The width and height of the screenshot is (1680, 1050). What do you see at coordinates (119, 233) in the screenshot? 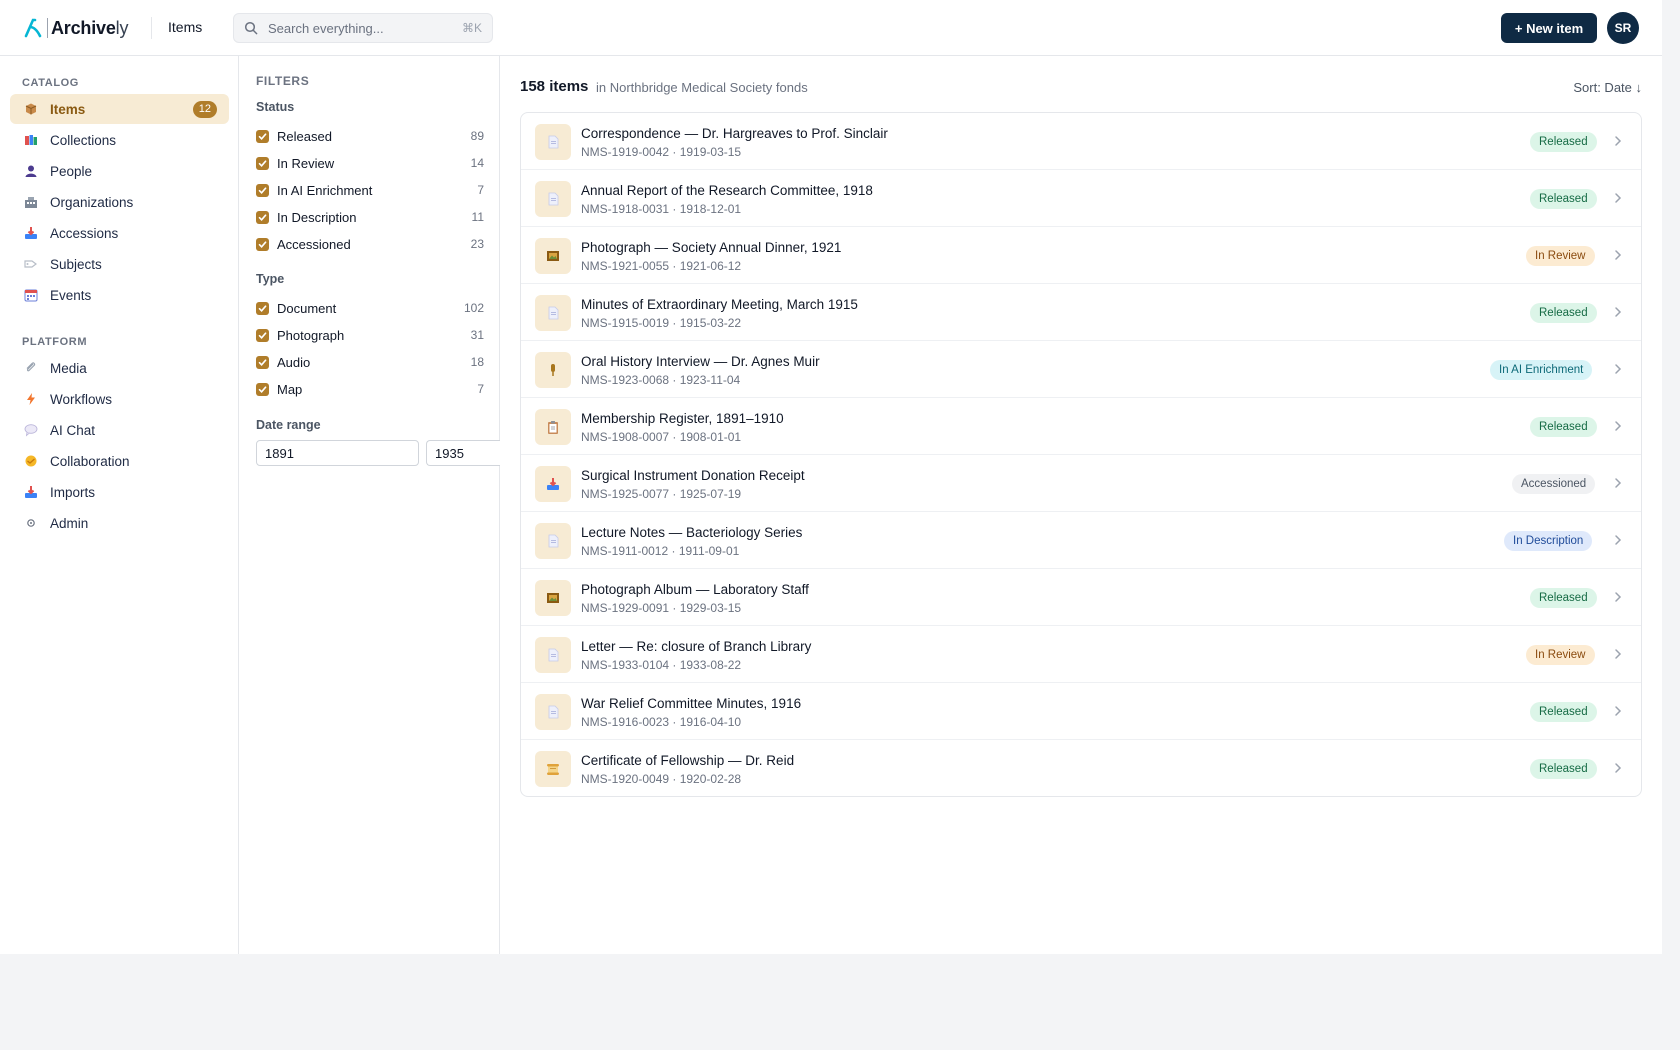
I see `sidebar-item-accessions: Accessions` at bounding box center [119, 233].